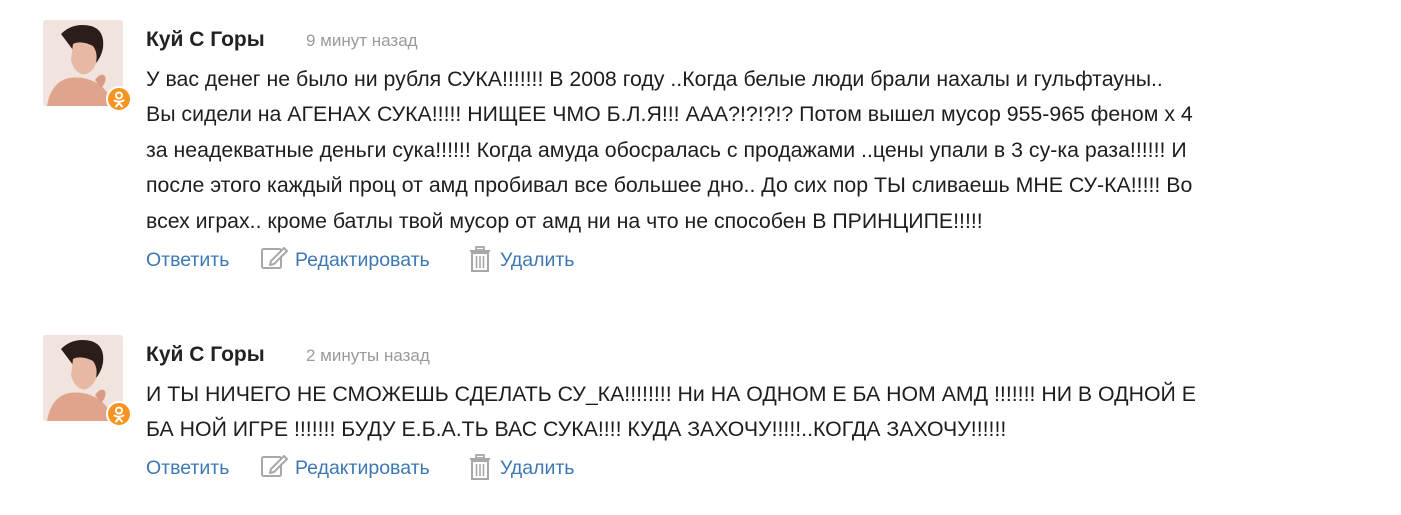  Describe the element at coordinates (362, 40) in the screenshot. I see `comment-time: 9 минут назад` at that location.